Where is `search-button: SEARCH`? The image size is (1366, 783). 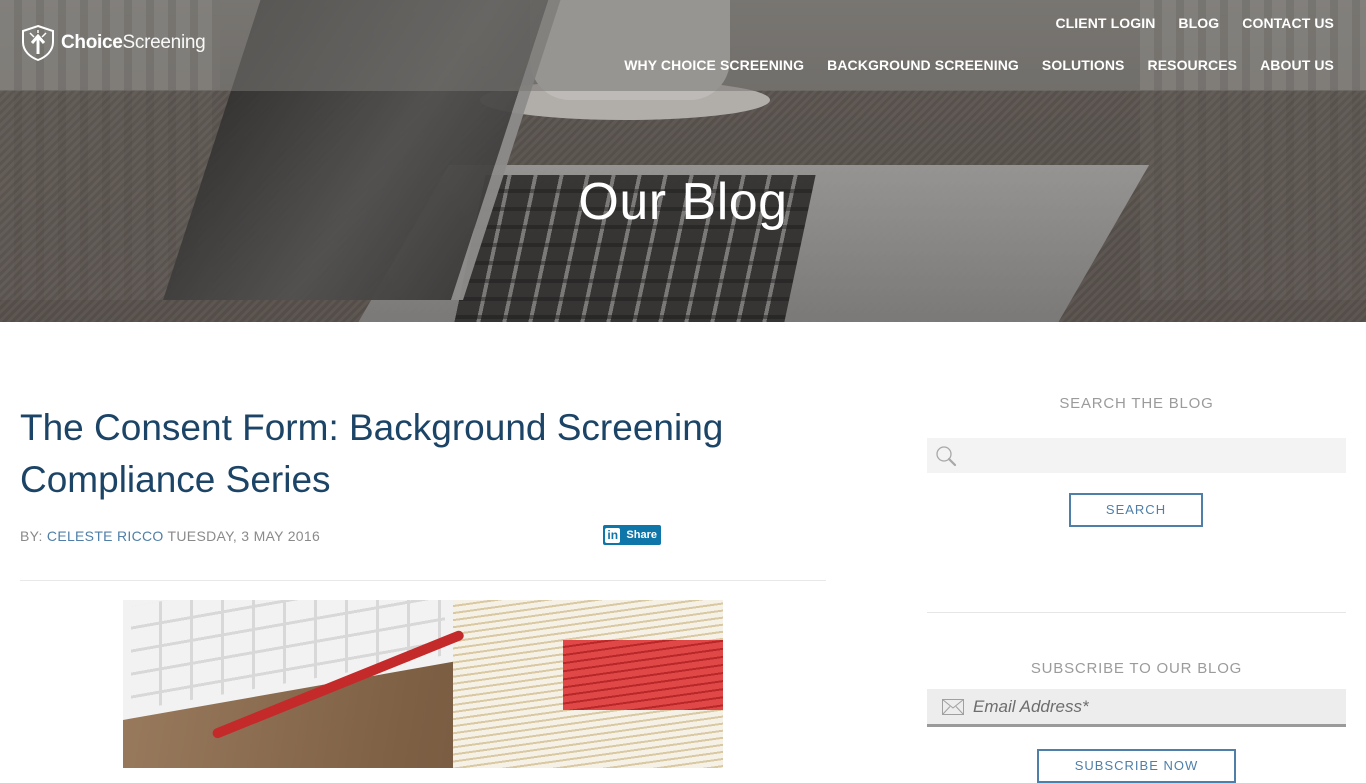
search-button: SEARCH is located at coordinates (1136, 510).